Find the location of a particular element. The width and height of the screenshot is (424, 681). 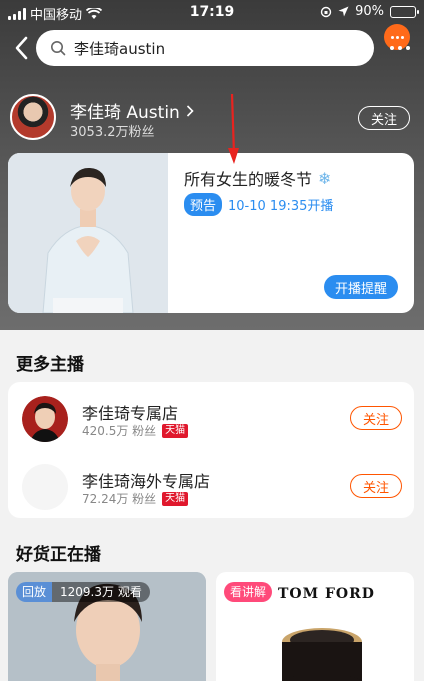

red-arrow-icon is located at coordinates (233, 129).